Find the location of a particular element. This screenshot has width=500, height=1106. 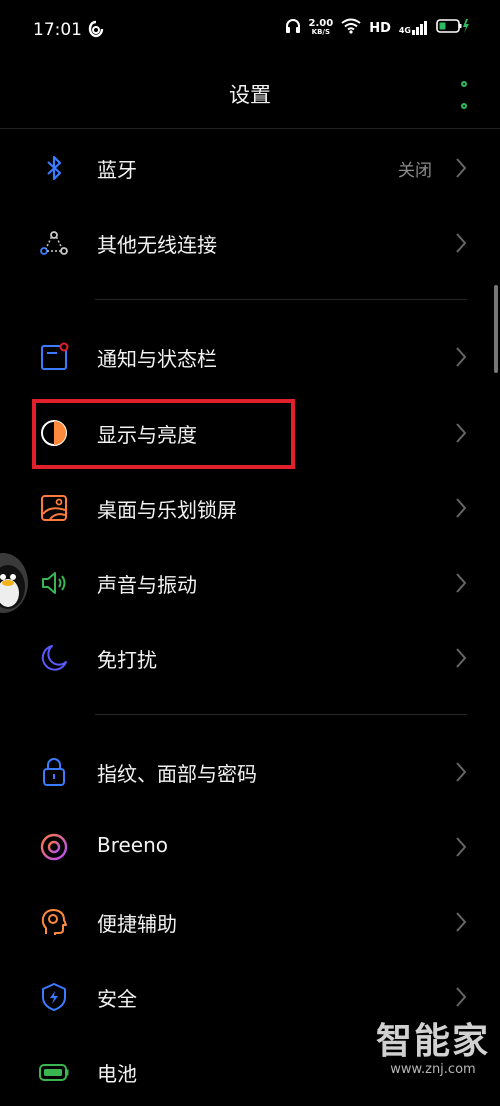

wifi-icon is located at coordinates (351, 28).